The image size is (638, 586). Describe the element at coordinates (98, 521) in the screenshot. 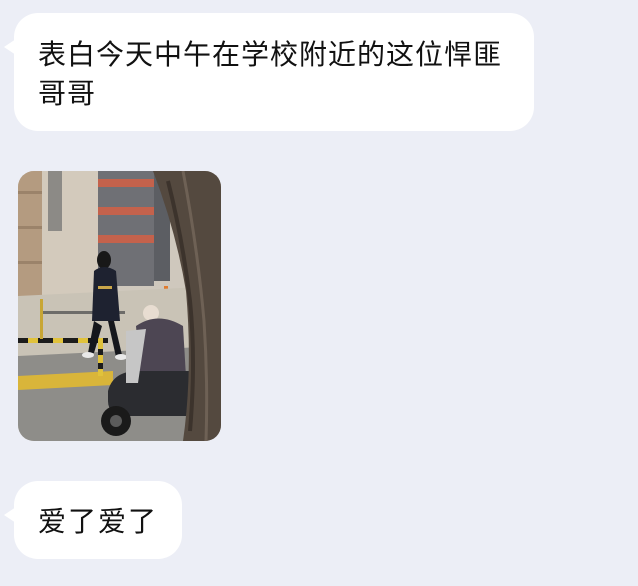

I see `message-text: 爱了爱了` at that location.